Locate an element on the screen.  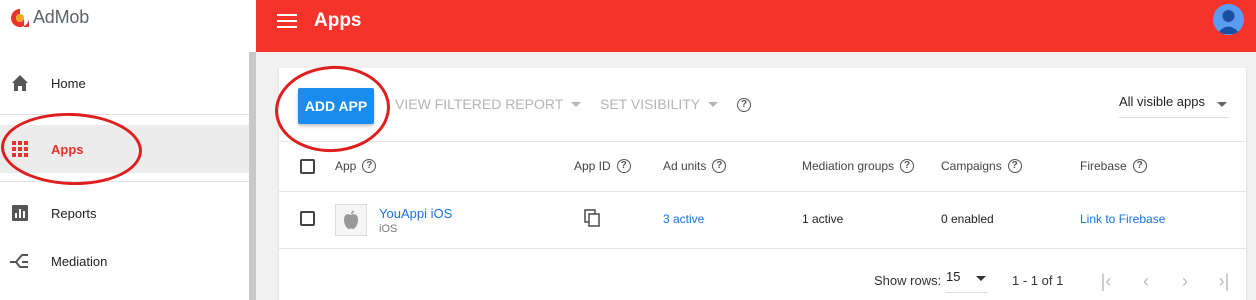
sidebar-scrollbar is located at coordinates (252, 176).